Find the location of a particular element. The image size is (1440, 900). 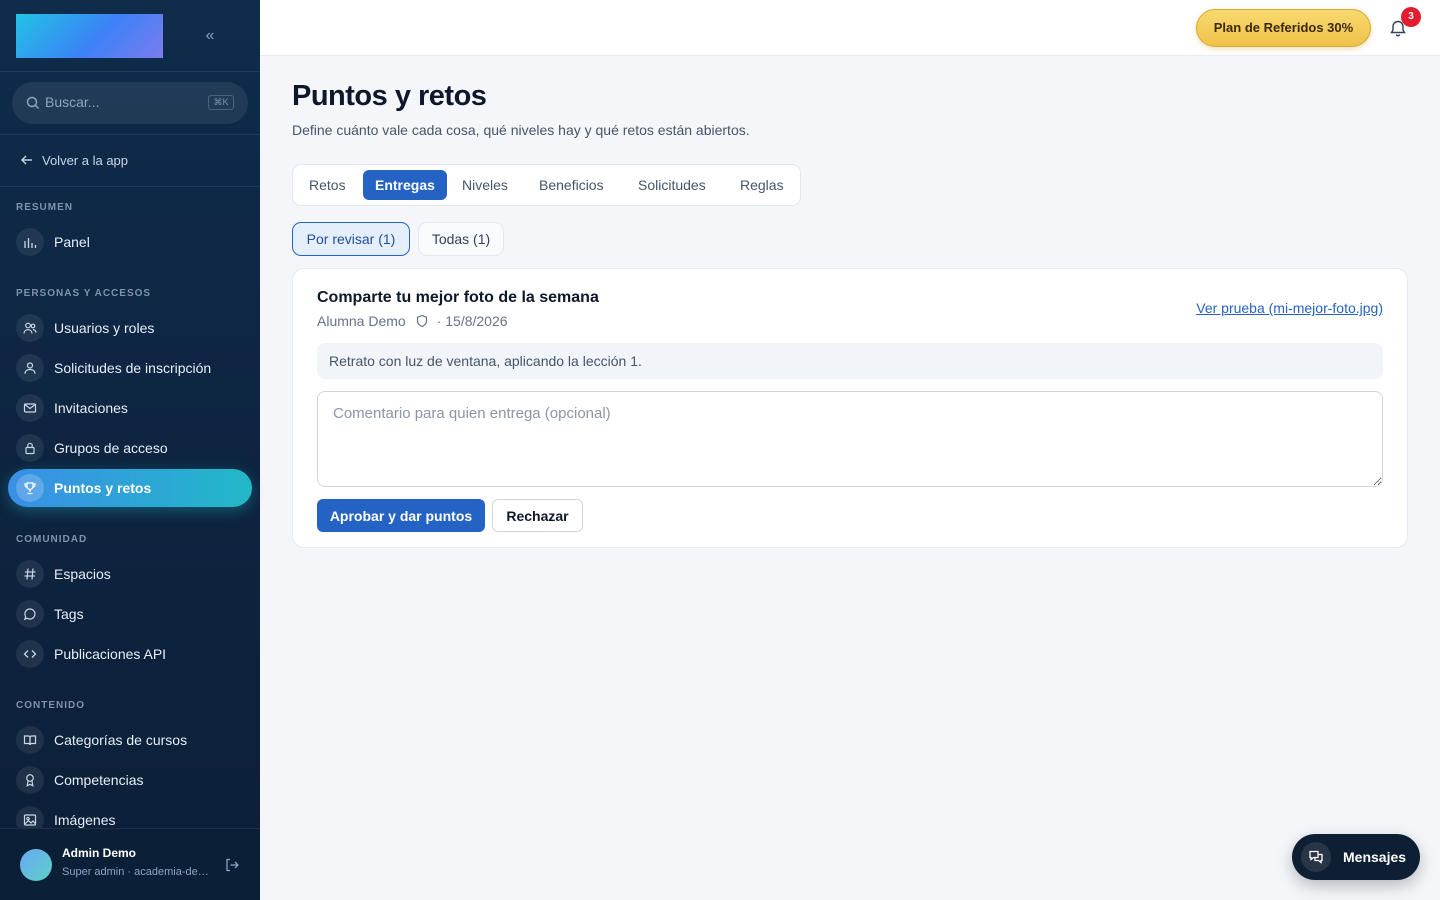

sidebar-item-invitaciones: Invitaciones is located at coordinates (130, 408).